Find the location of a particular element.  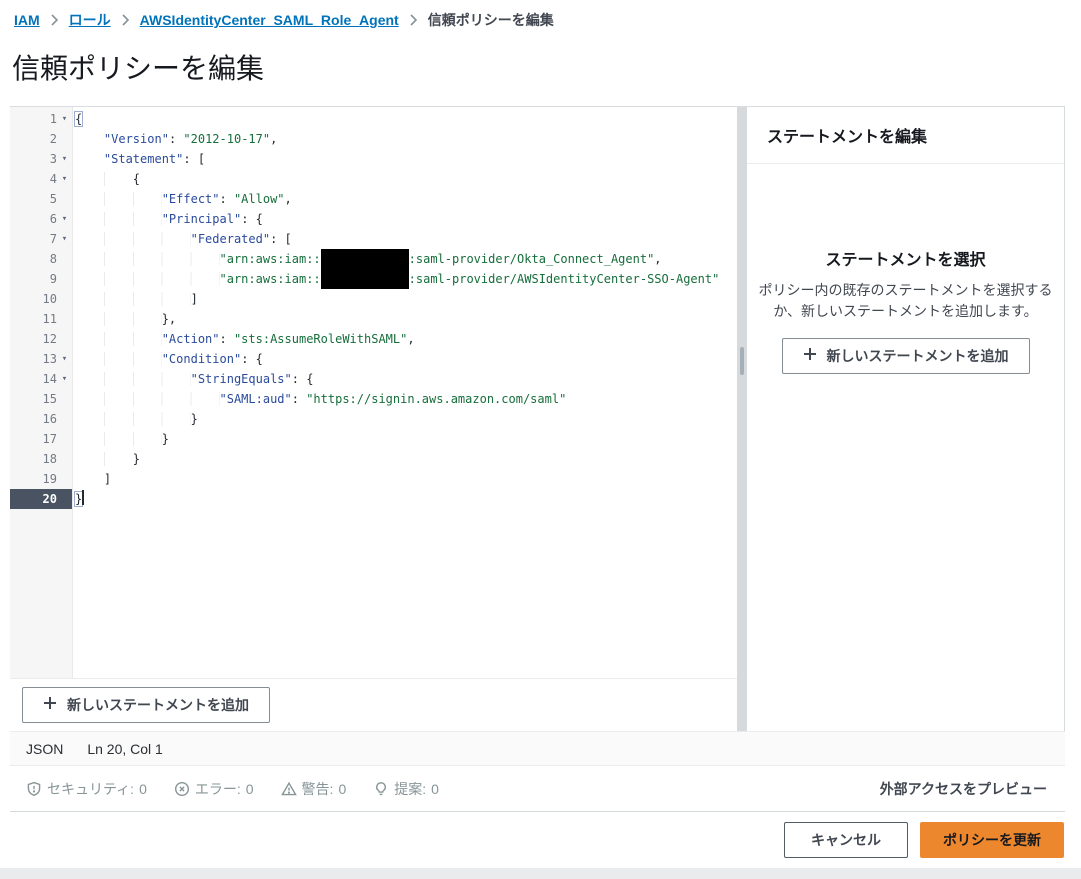

code-line: 7 ▾ "Federated": [ is located at coordinates (373, 239).